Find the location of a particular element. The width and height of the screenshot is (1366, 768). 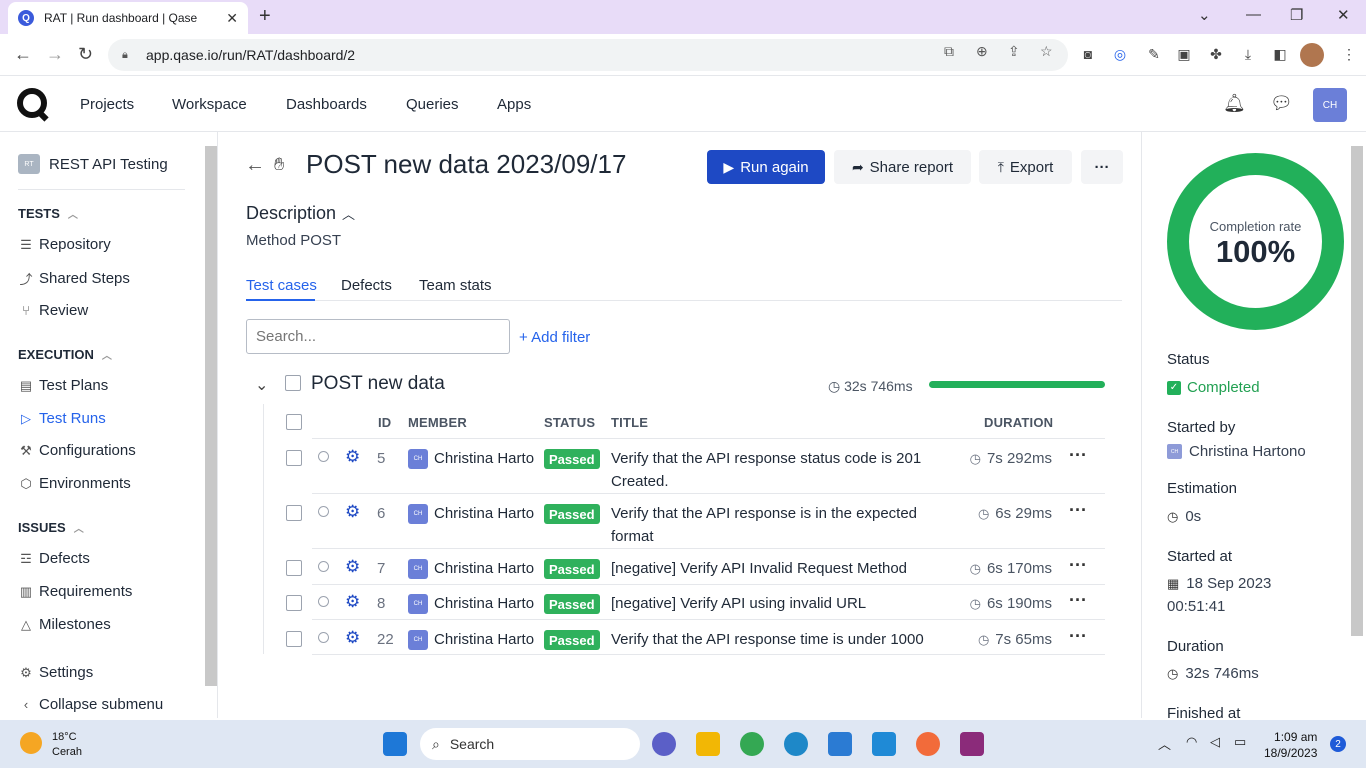

user-avatar: CH is located at coordinates (1330, 105).